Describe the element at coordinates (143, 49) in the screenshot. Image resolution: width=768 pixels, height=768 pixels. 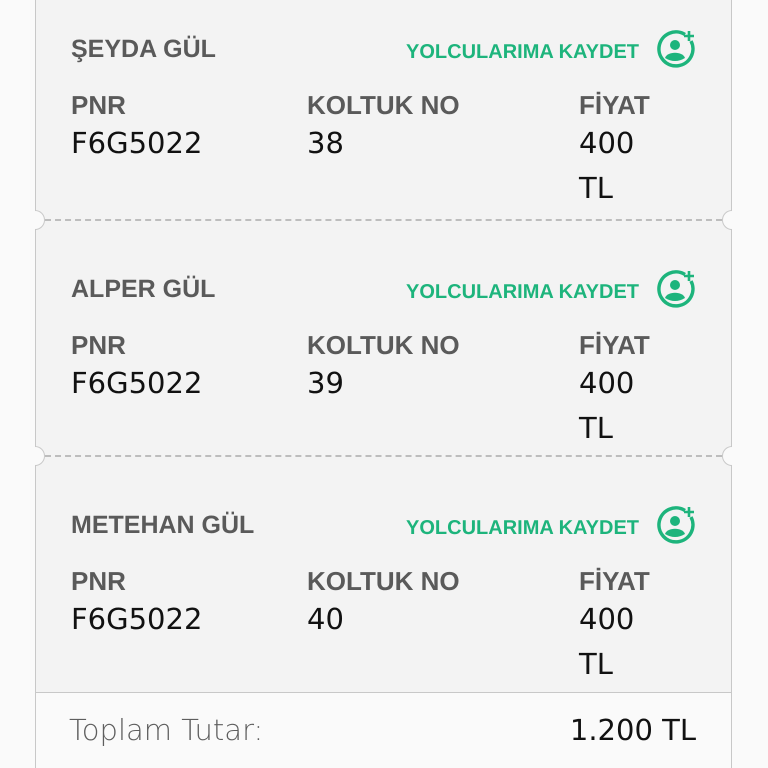
I see `passenger-name: ŞEYDA GÜL` at that location.